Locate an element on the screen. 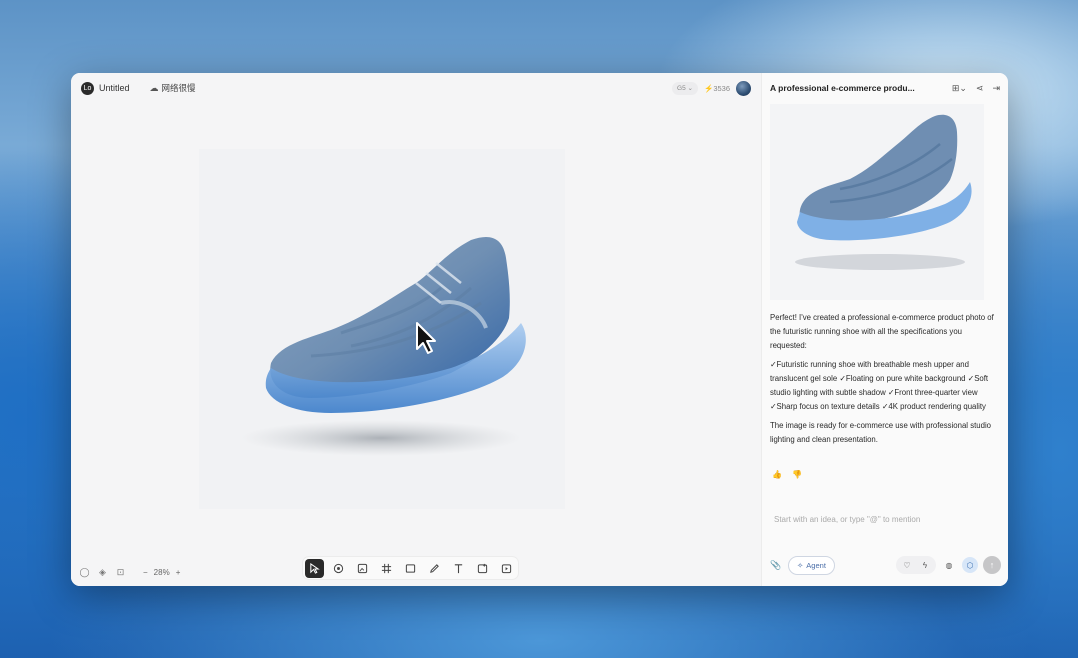 The width and height of the screenshot is (1078, 658). send-button: ↑ is located at coordinates (992, 565).